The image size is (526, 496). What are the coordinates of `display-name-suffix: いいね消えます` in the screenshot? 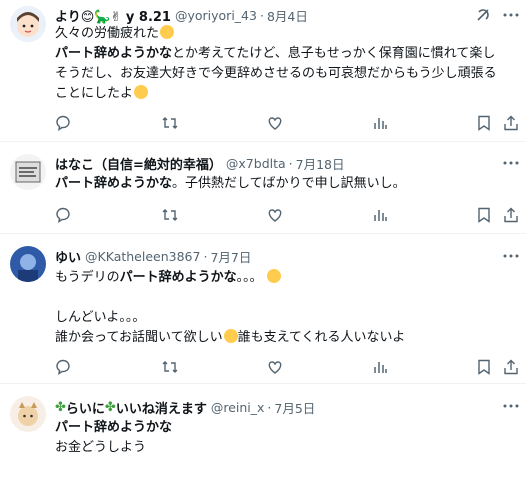 It's located at (161, 407).